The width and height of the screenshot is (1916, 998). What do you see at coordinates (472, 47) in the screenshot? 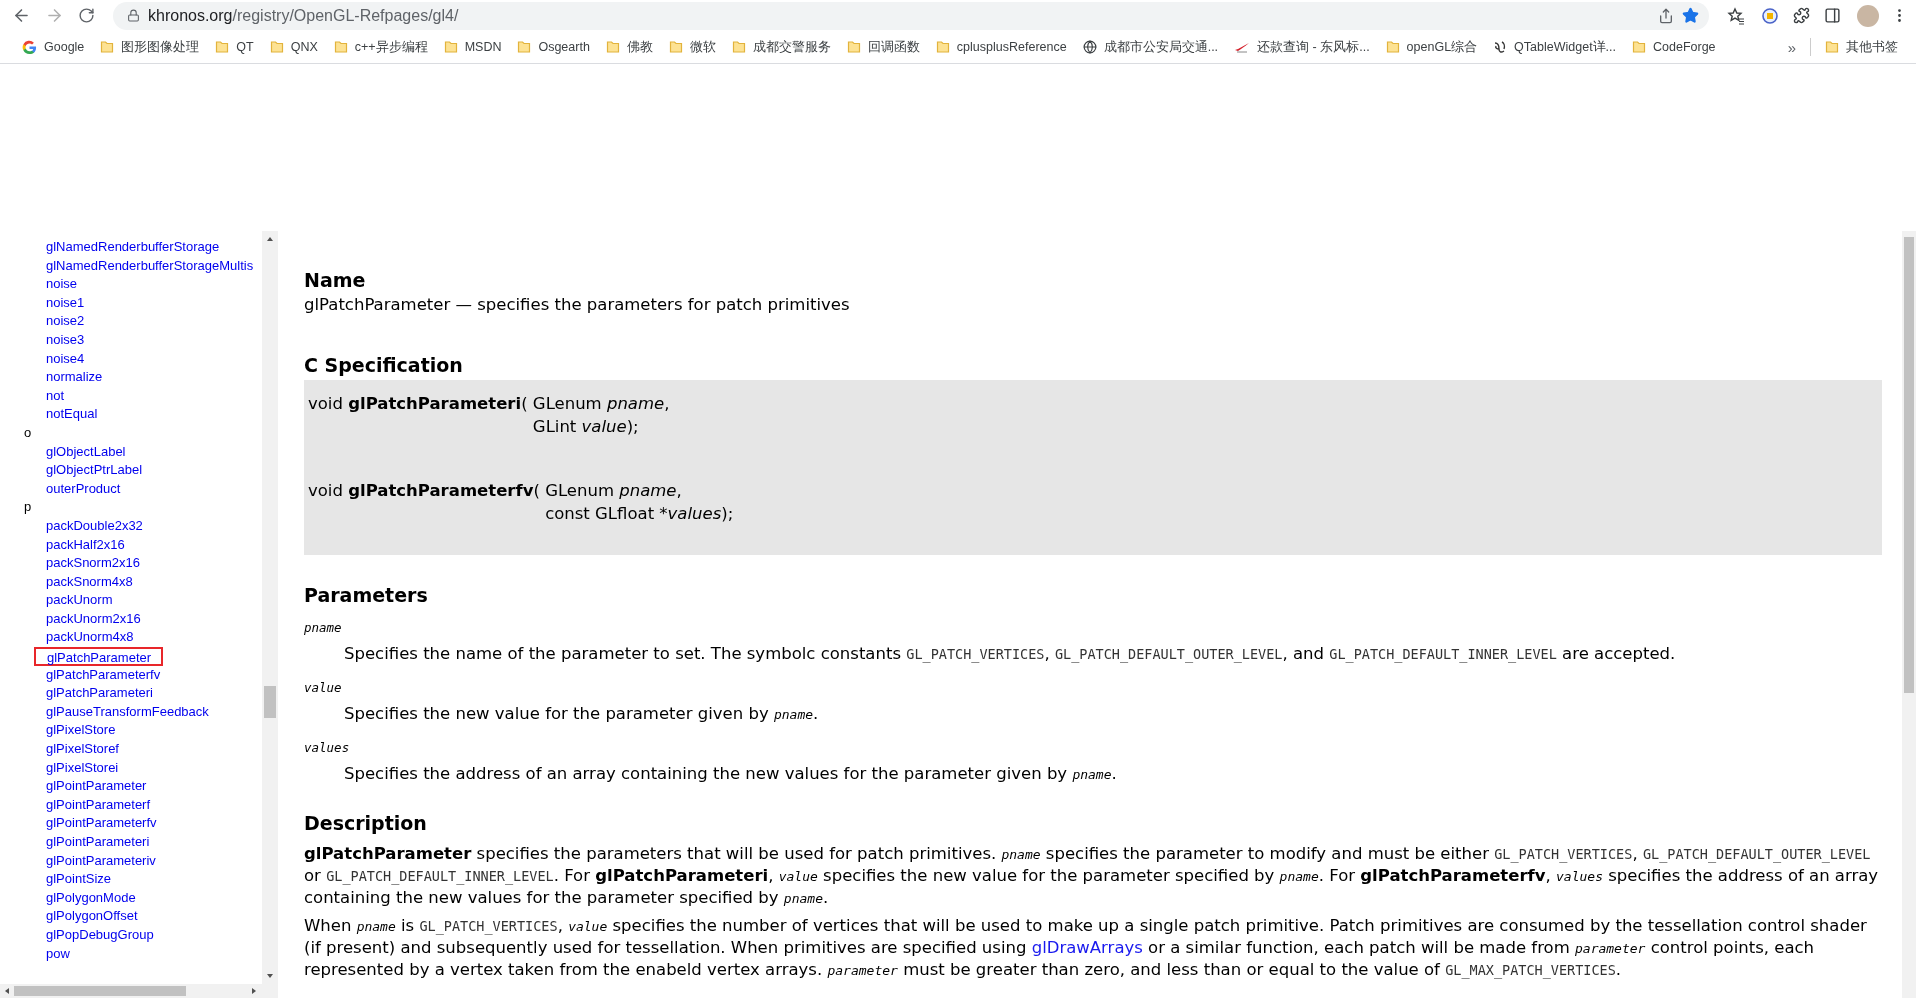
I see `bookmark: MSDN` at bounding box center [472, 47].